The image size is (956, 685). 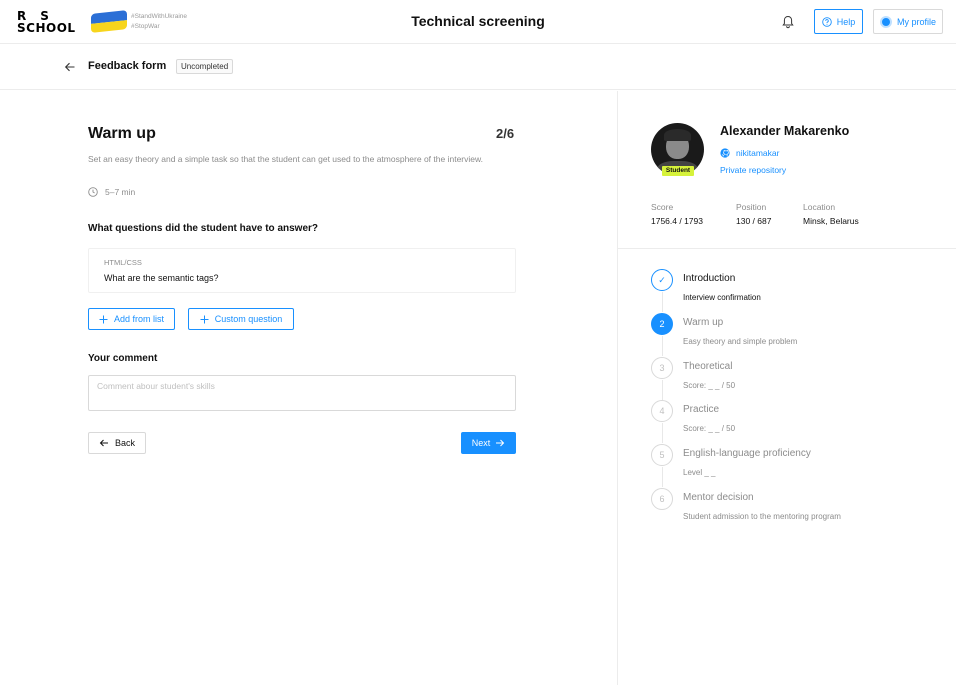 What do you see at coordinates (478, 67) in the screenshot?
I see `sub-header: Feedback form Uncompleted` at bounding box center [478, 67].